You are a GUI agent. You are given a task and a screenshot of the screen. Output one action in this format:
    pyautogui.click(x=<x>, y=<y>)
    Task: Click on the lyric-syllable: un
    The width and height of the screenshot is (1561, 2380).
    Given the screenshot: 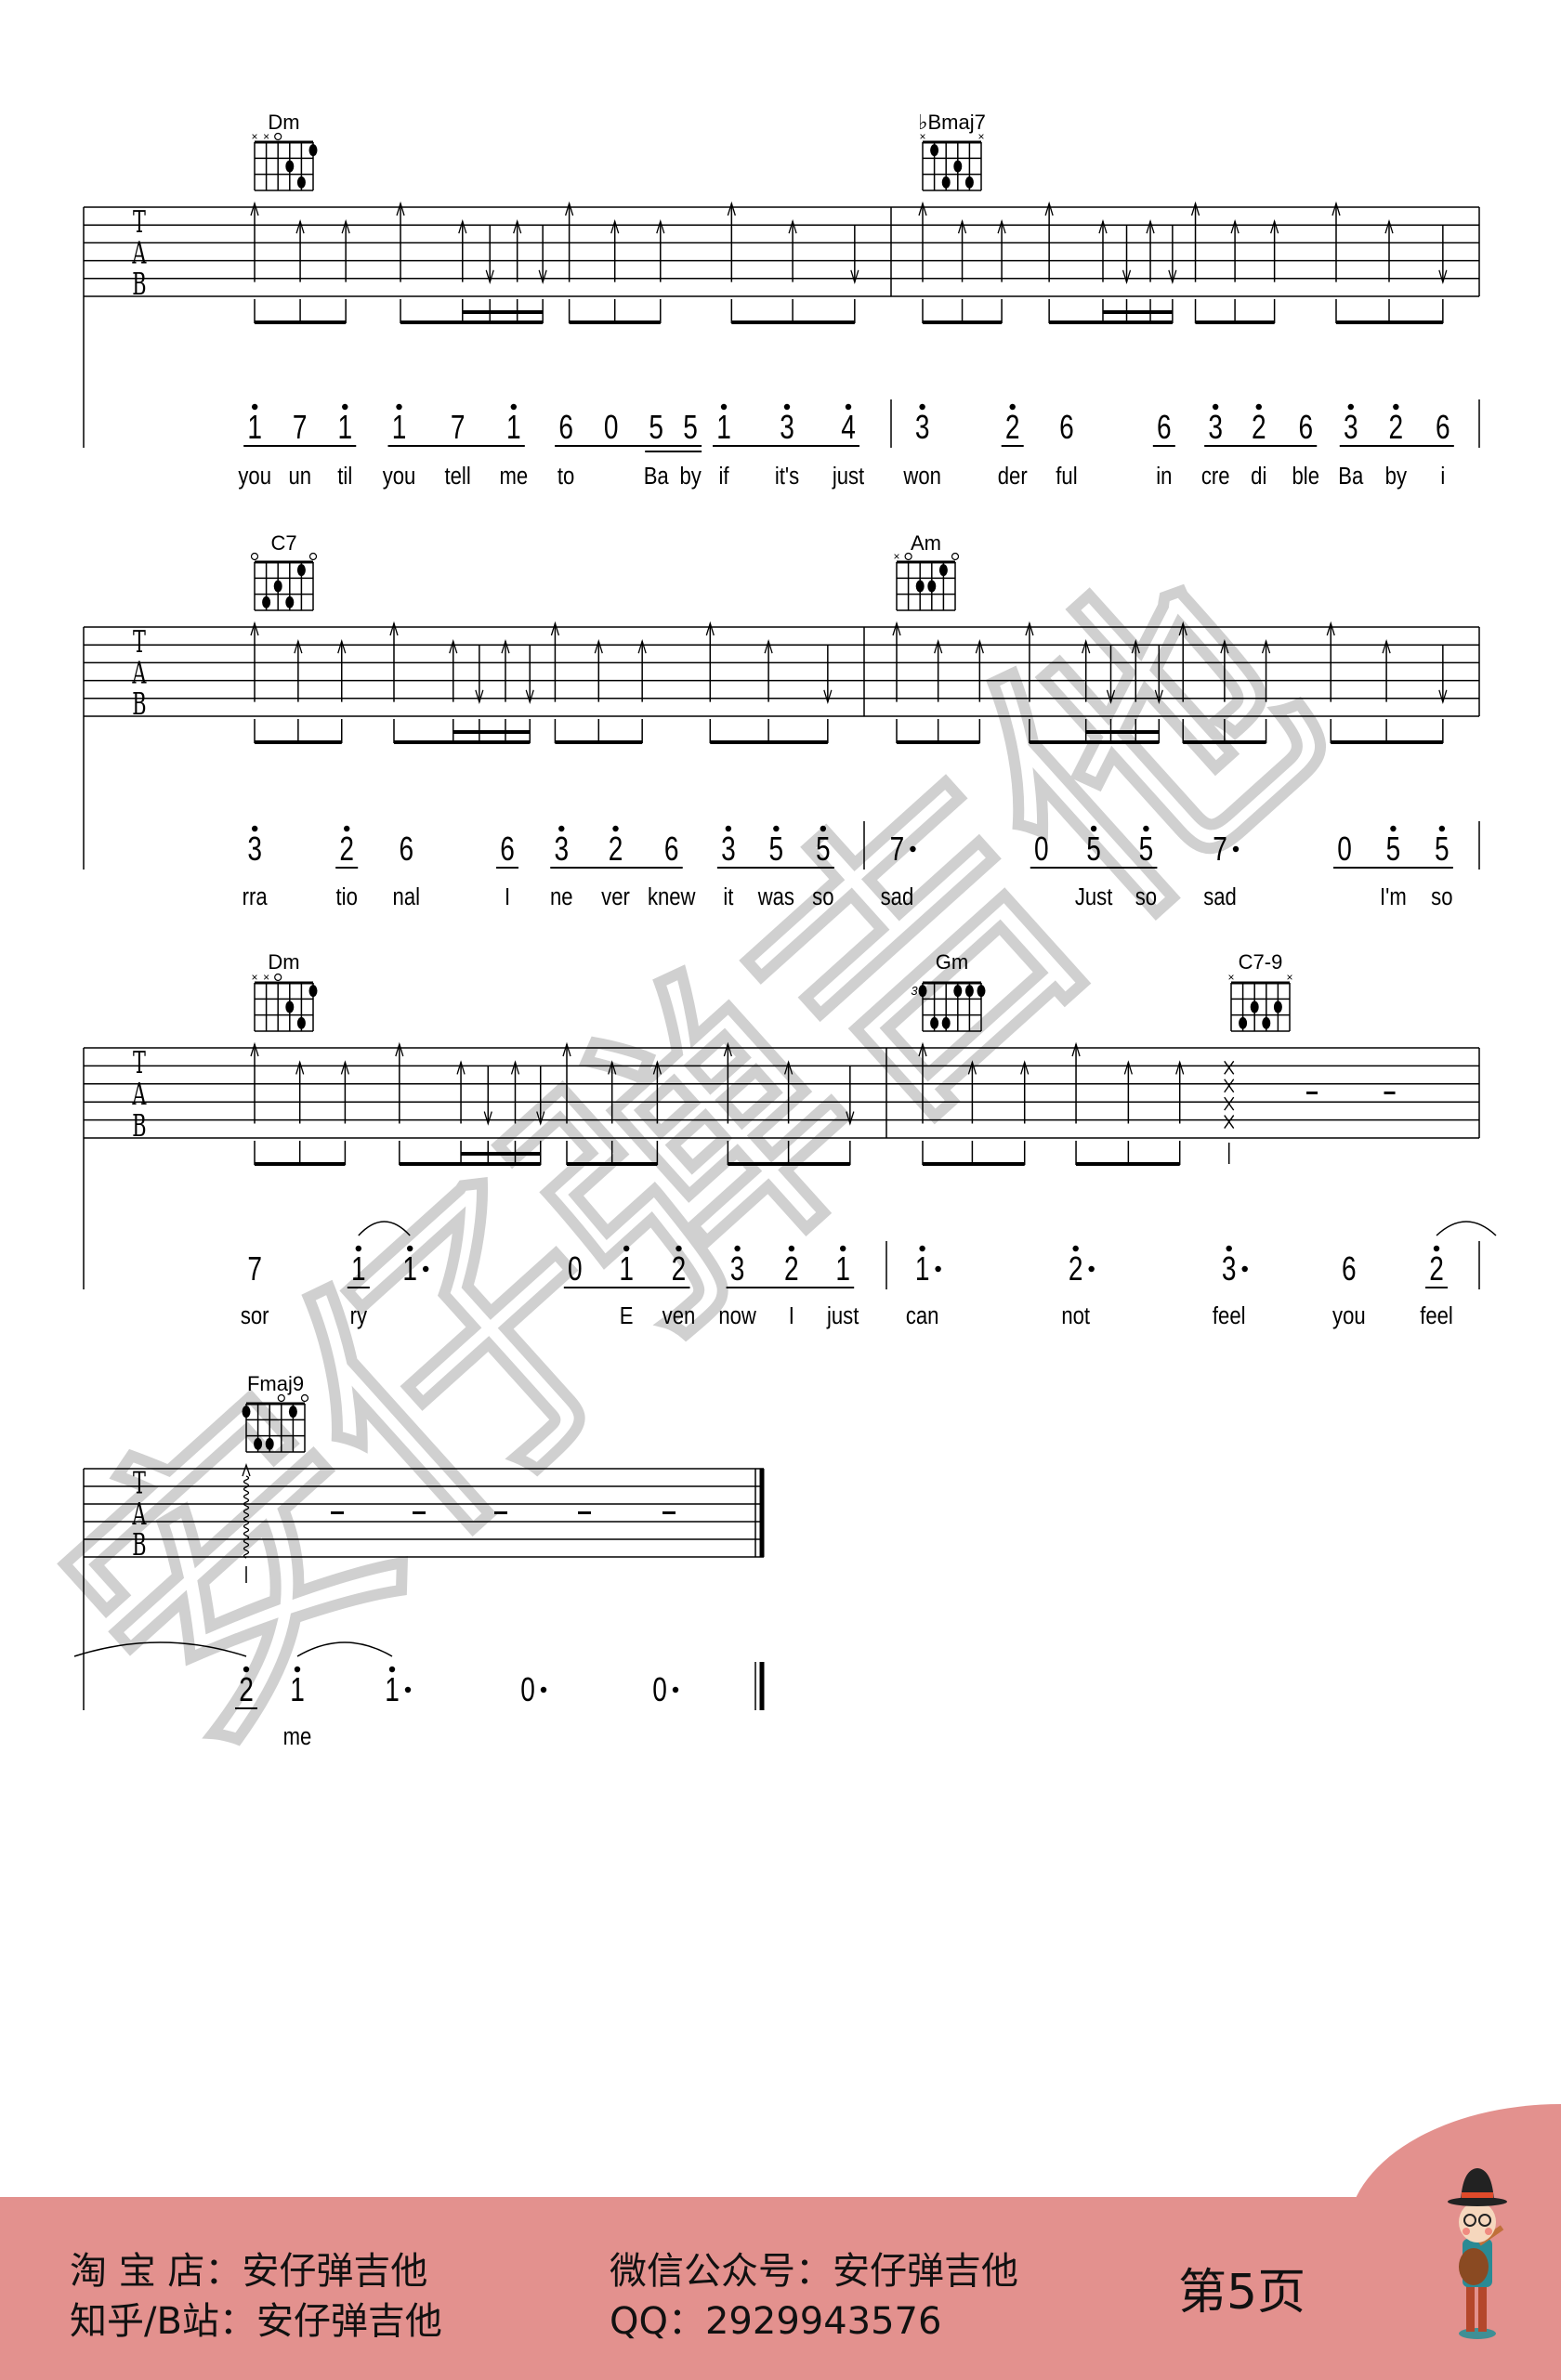 What is the action you would take?
    pyautogui.click(x=299, y=476)
    